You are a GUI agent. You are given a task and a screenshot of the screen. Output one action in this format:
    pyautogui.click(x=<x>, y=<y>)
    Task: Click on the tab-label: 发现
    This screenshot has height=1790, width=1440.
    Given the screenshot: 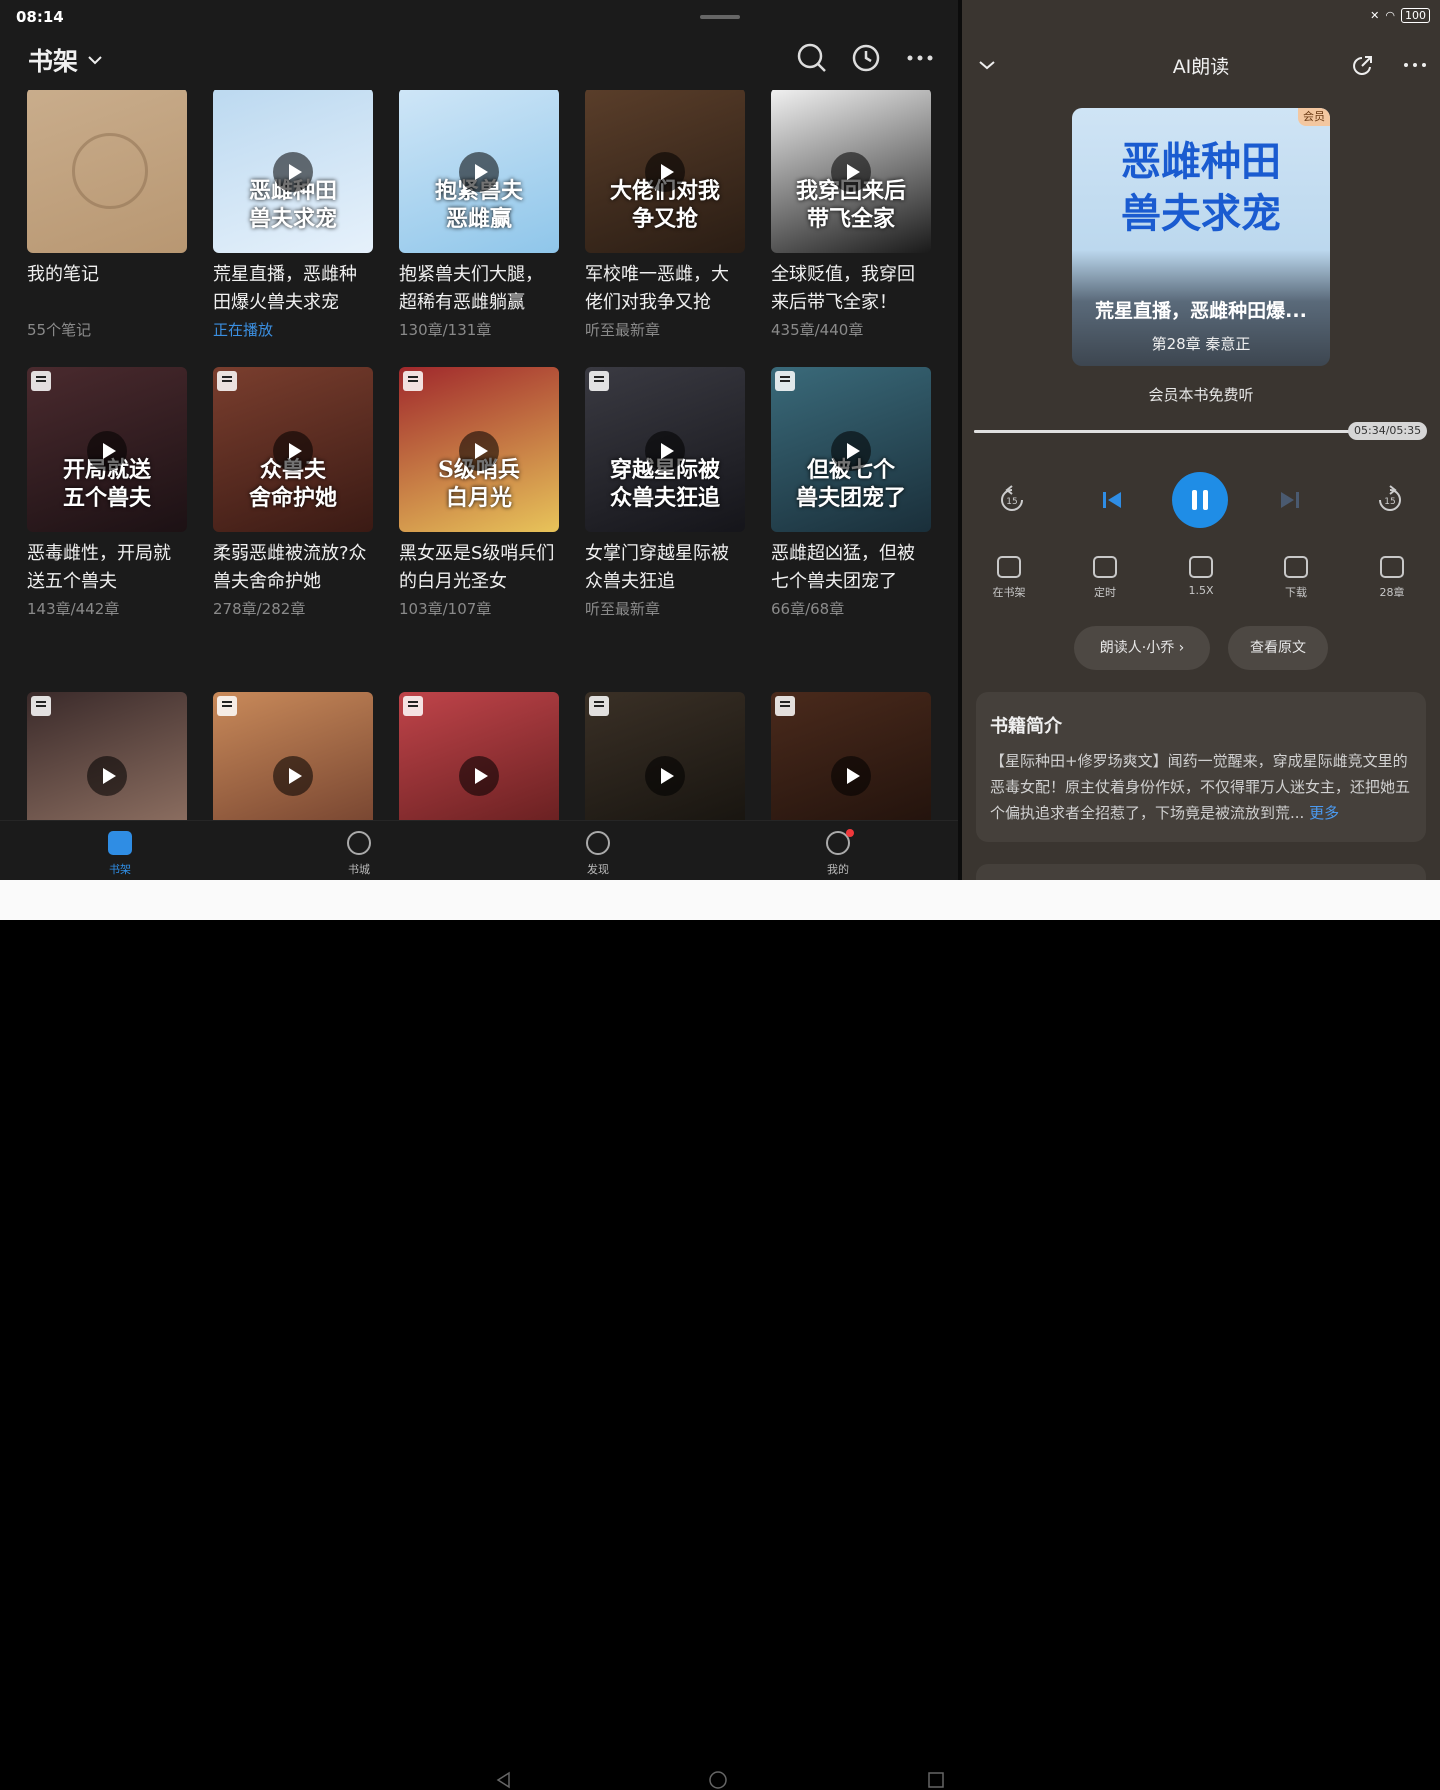 What is the action you would take?
    pyautogui.click(x=598, y=869)
    